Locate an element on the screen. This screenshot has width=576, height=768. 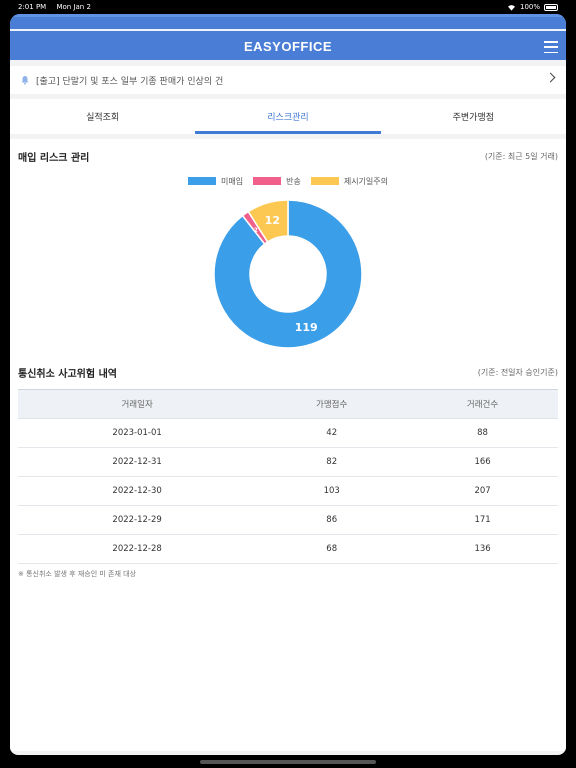
status-date: Mon Jan 2 is located at coordinates (73, 7).